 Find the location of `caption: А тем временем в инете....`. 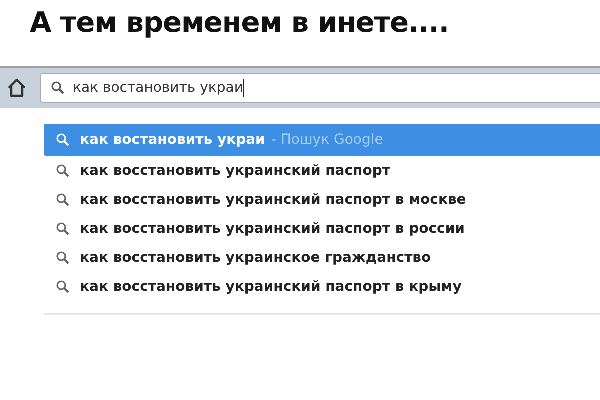

caption: А тем временем в инете.... is located at coordinates (239, 23).